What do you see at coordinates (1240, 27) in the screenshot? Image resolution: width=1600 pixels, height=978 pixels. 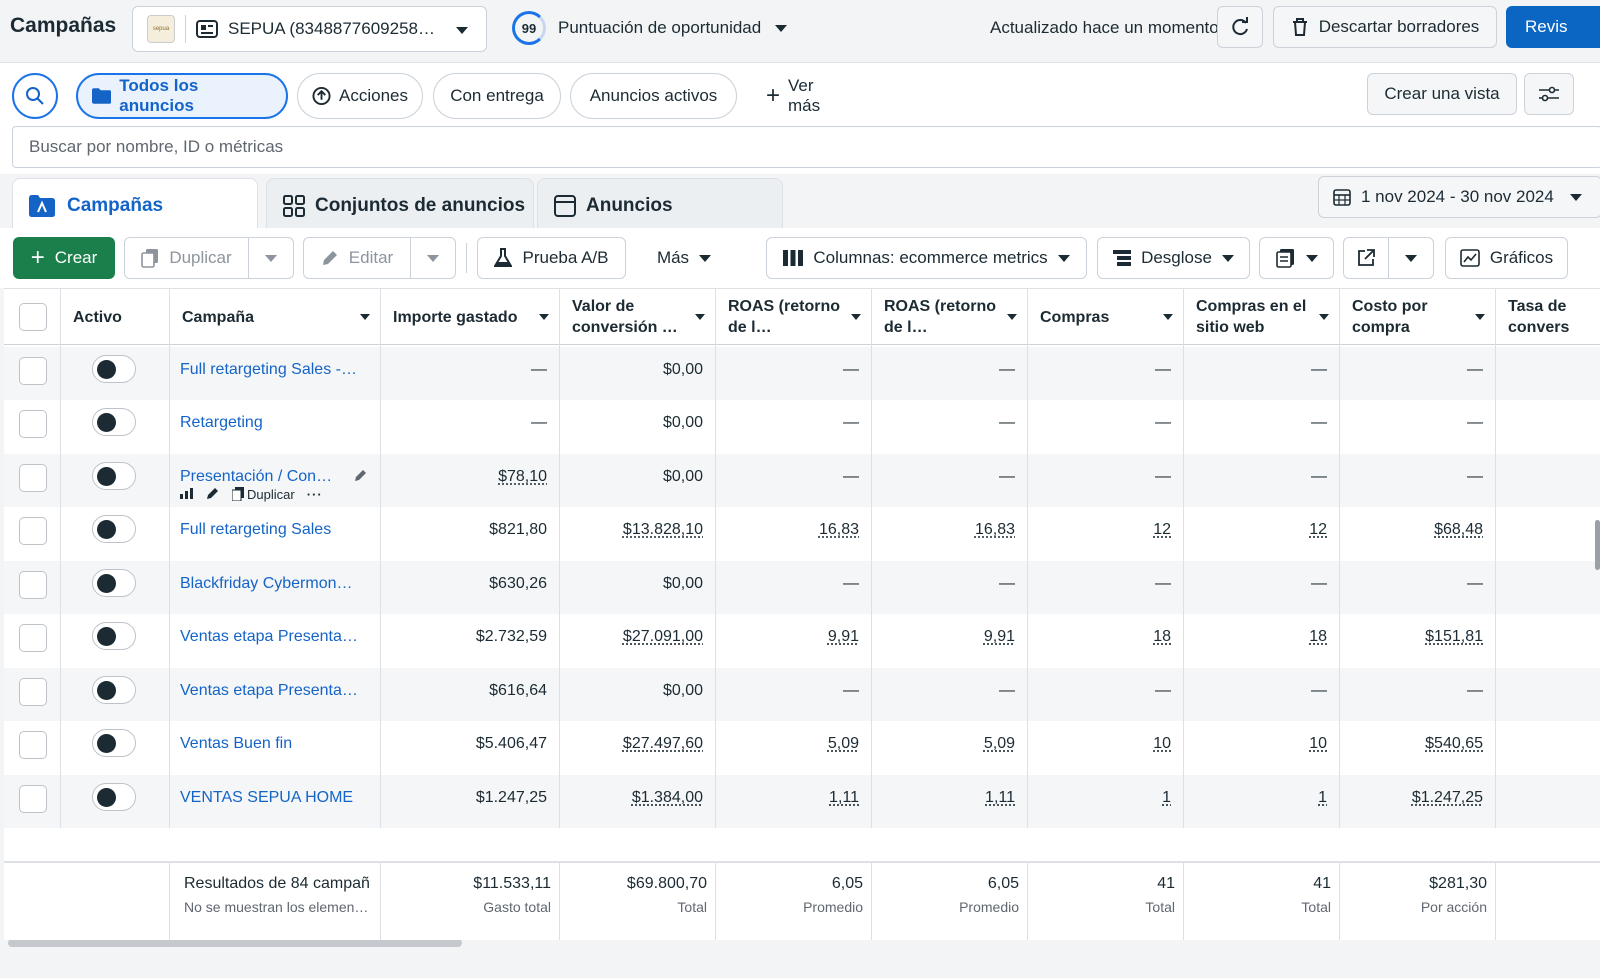 I see `refresh-button` at bounding box center [1240, 27].